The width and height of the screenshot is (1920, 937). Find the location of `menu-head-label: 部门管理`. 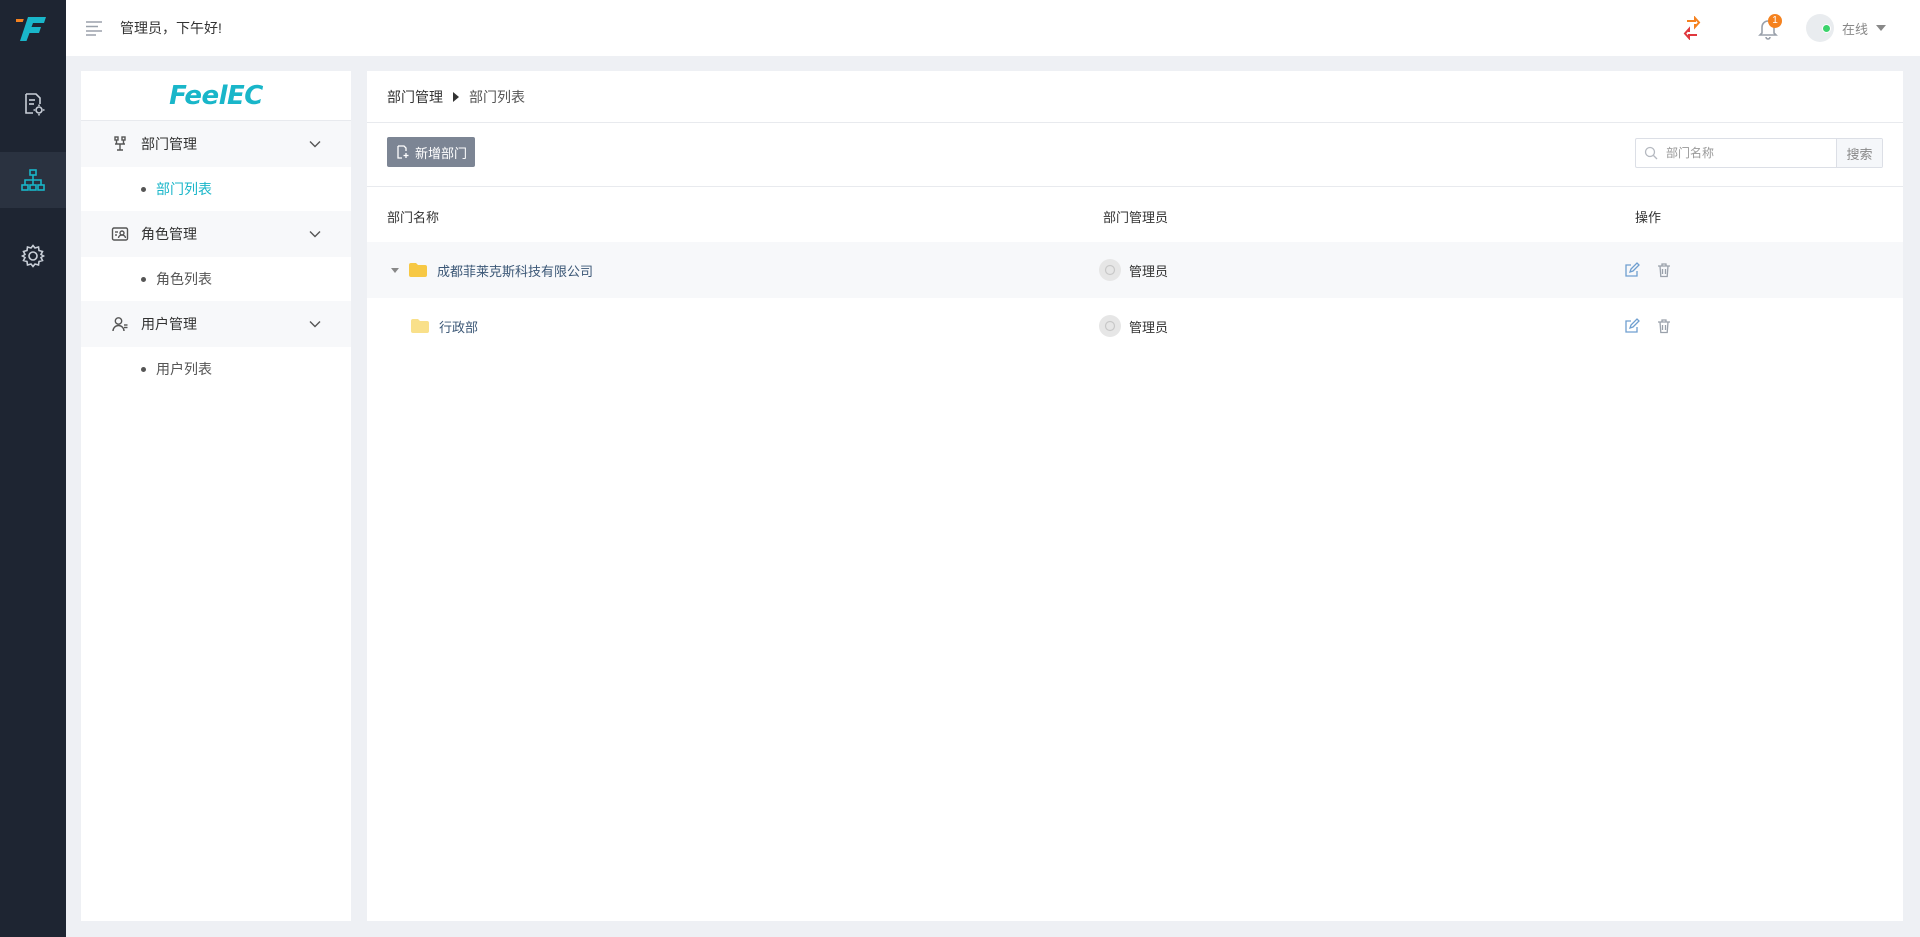

menu-head-label: 部门管理 is located at coordinates (169, 144).